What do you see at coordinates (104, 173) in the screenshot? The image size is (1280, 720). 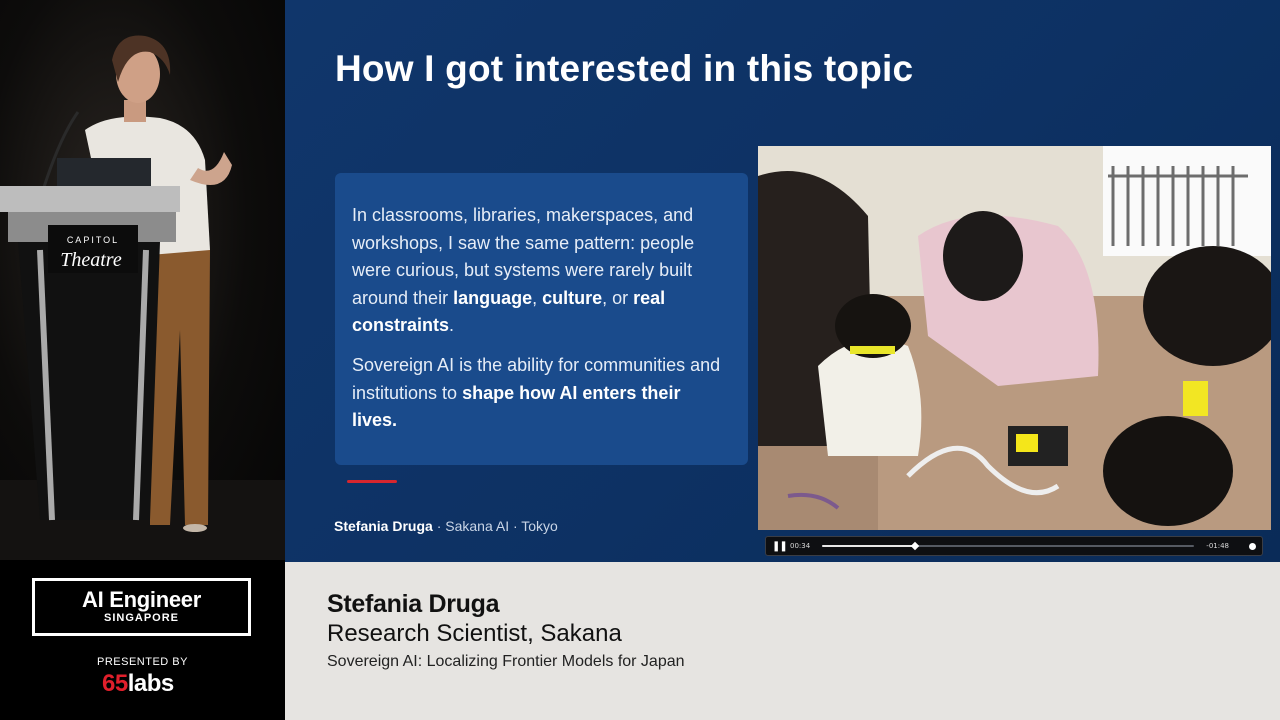 I see `laptop` at bounding box center [104, 173].